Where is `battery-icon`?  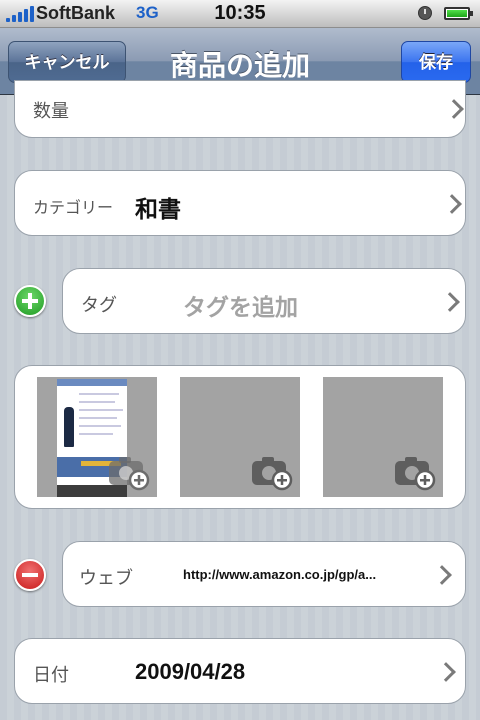
battery-icon is located at coordinates (457, 13).